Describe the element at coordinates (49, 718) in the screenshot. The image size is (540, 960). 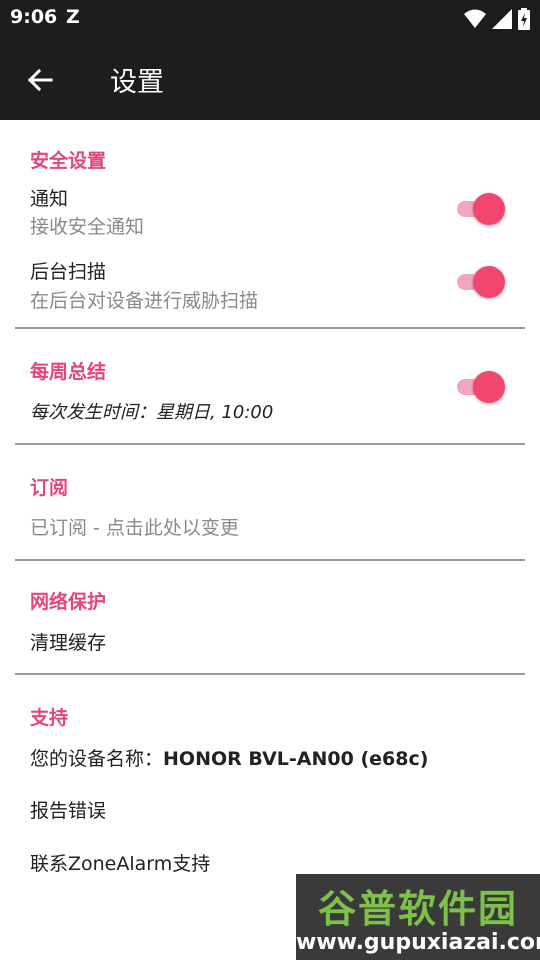
I see `section-title-support: 支持` at that location.